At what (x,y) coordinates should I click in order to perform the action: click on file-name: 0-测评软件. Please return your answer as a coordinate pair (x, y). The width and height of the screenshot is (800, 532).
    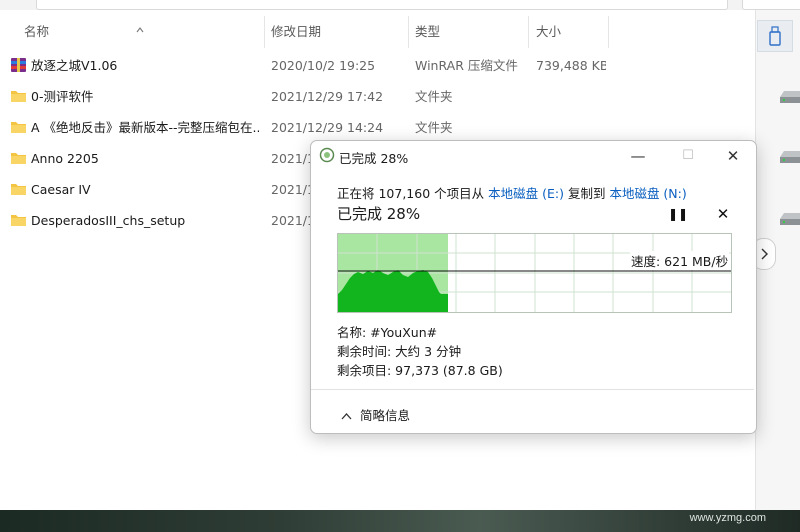
    Looking at the image, I should click on (62, 96).